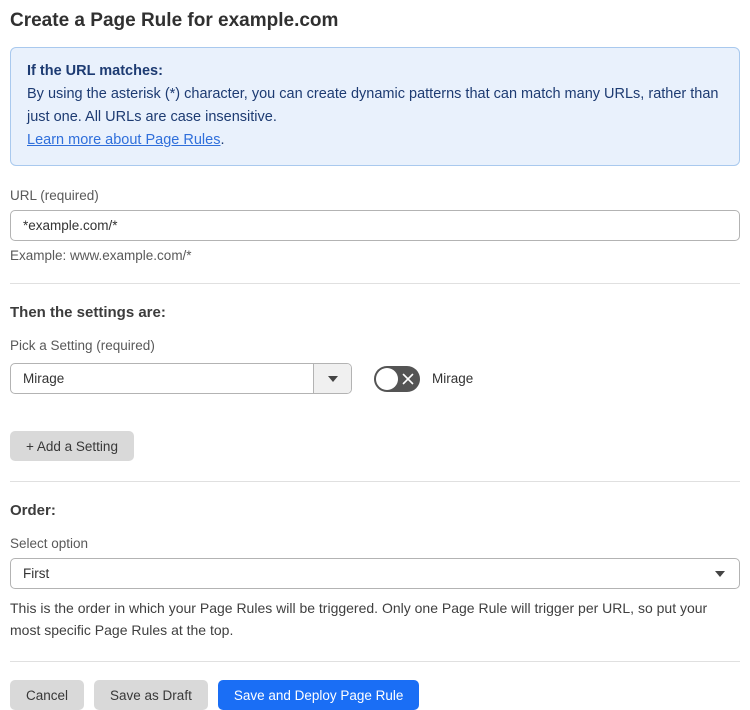  I want to click on save-deploy-button: Save and Deploy Page Rule, so click(318, 695).